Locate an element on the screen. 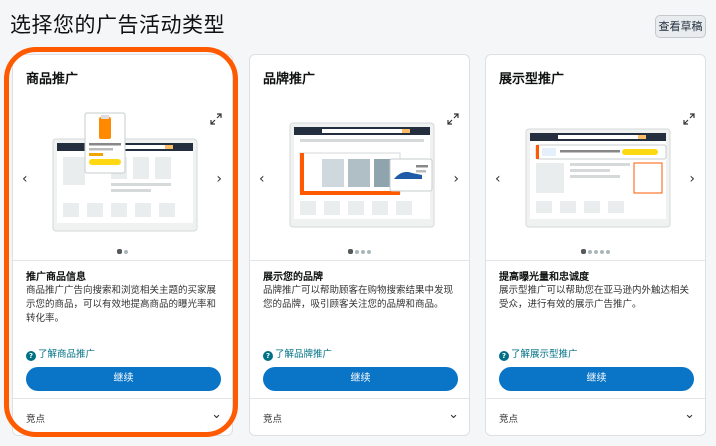 This screenshot has height=446, width=716. view-drafts-button: 查看草稿 is located at coordinates (680, 26).